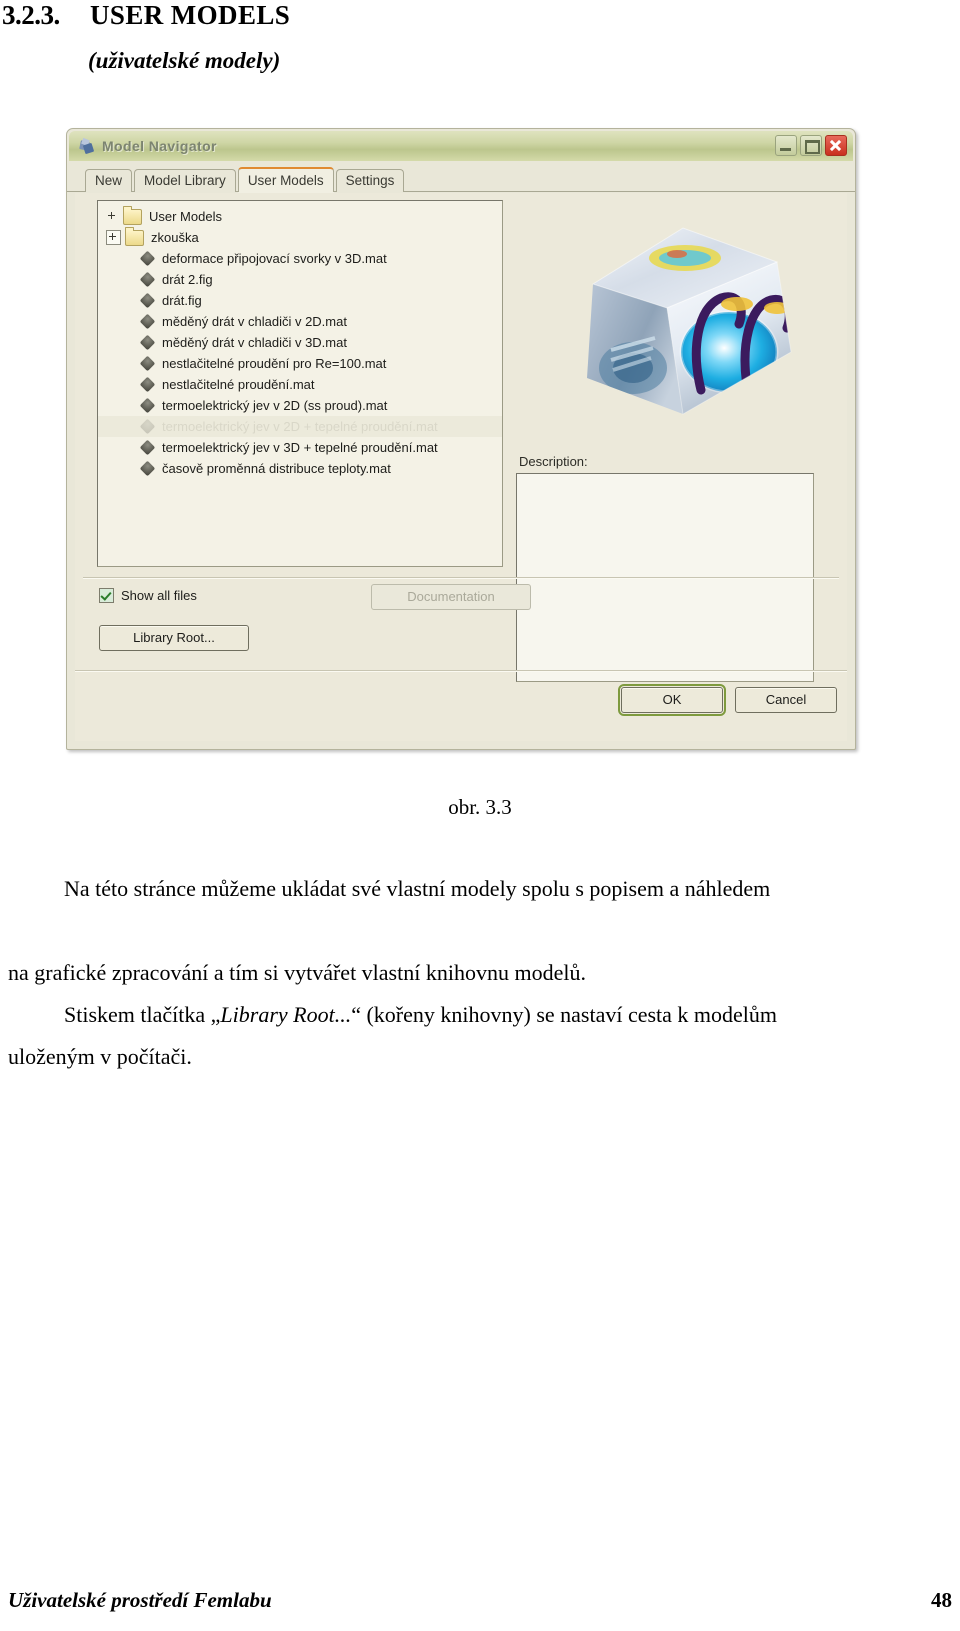 Image resolution: width=960 pixels, height=1631 pixels. I want to click on tree-item-label: drát.fig, so click(182, 300).